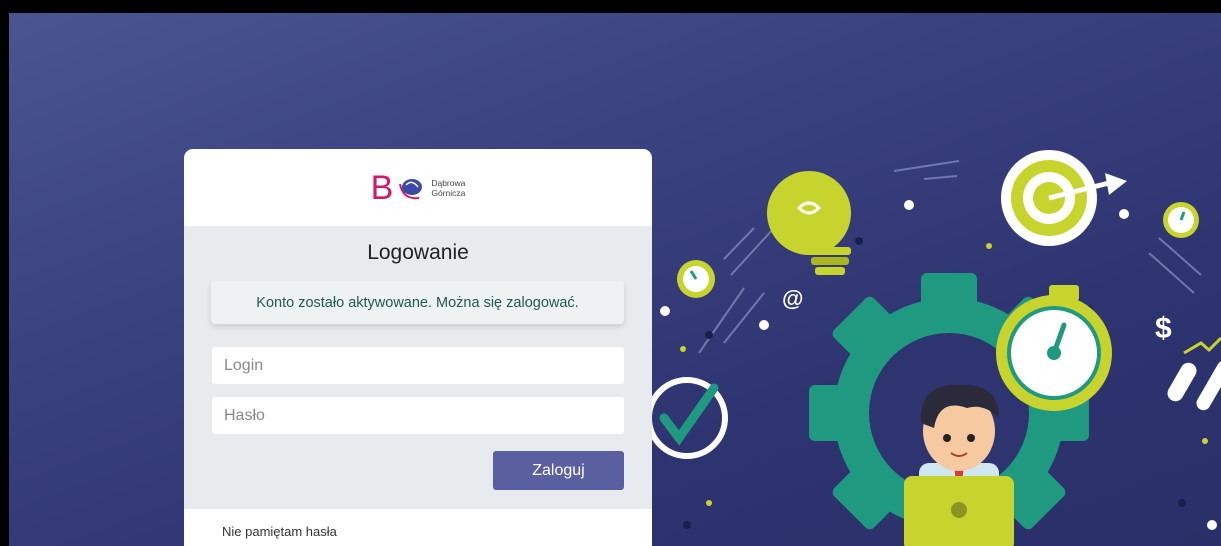 Image resolution: width=1221 pixels, height=546 pixels. I want to click on brand-name-line1: Dąbrowa, so click(448, 182).